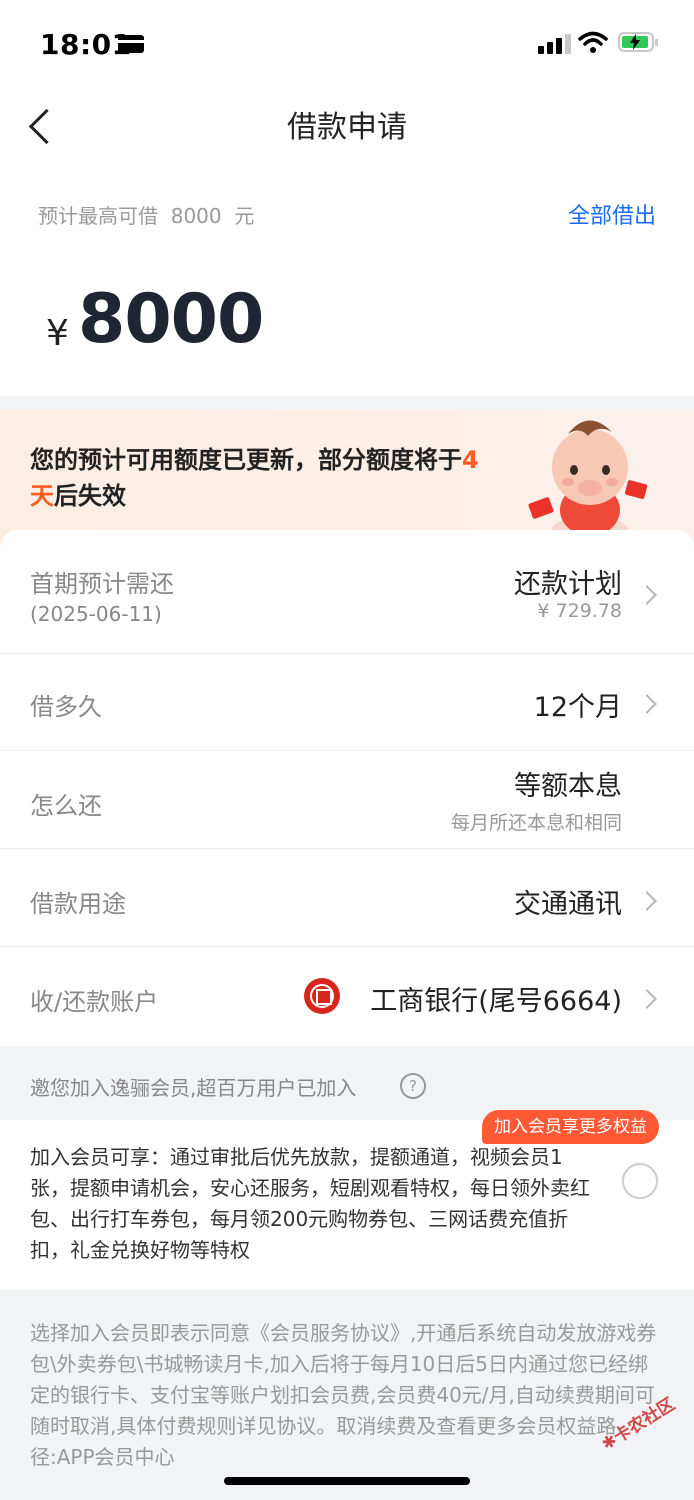  I want to click on account-row: 收/还款账户 工商银行(尾号6664), so click(347, 996).